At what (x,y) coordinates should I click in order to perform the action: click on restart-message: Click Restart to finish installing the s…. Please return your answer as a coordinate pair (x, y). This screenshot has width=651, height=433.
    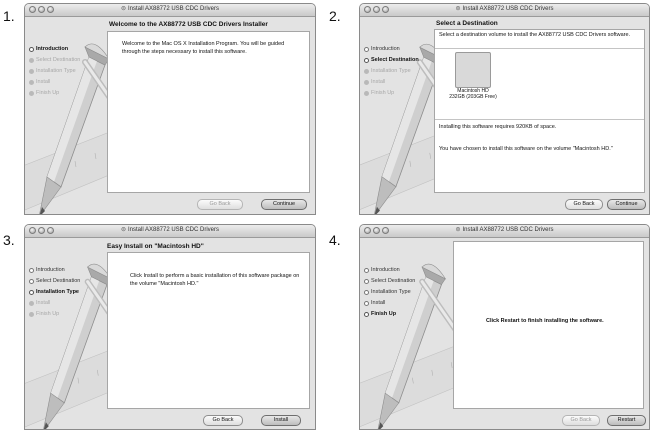
    Looking at the image, I should click on (545, 321).